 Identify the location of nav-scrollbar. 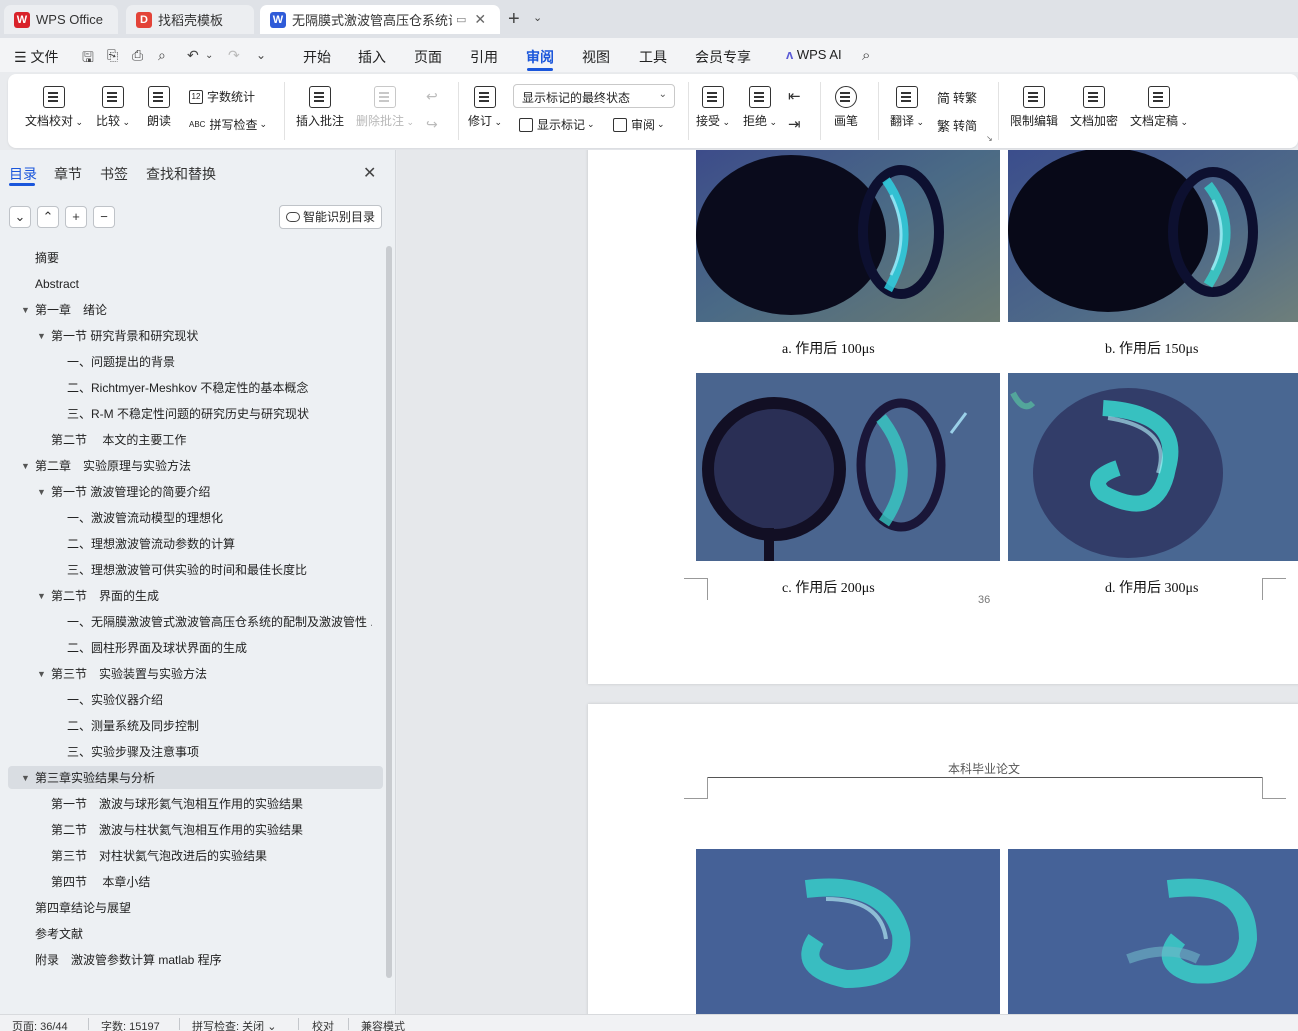
(389, 612).